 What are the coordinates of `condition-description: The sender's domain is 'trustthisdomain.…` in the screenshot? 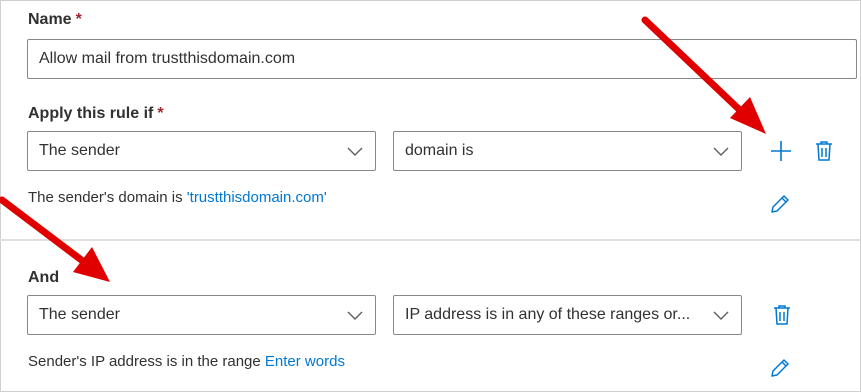 It's located at (177, 197).